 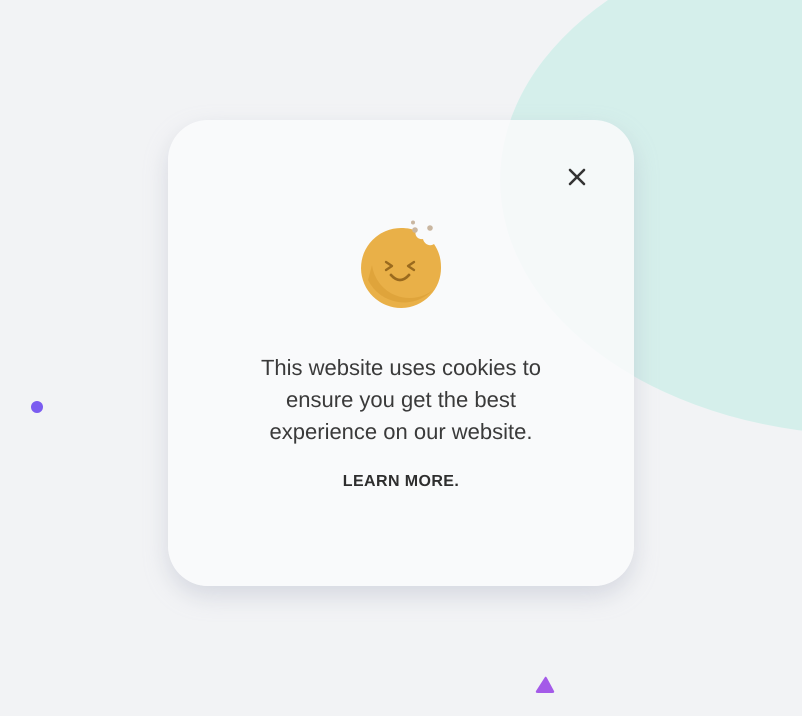 What do you see at coordinates (37, 407) in the screenshot?
I see `dot-icon` at bounding box center [37, 407].